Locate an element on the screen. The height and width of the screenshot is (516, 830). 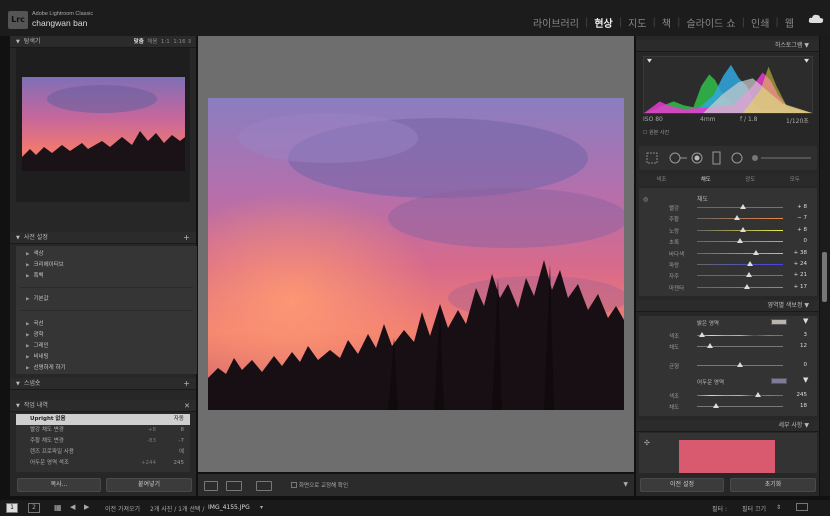
highlights-hue-slider: 색조 3 is located at coordinates (728, 335).